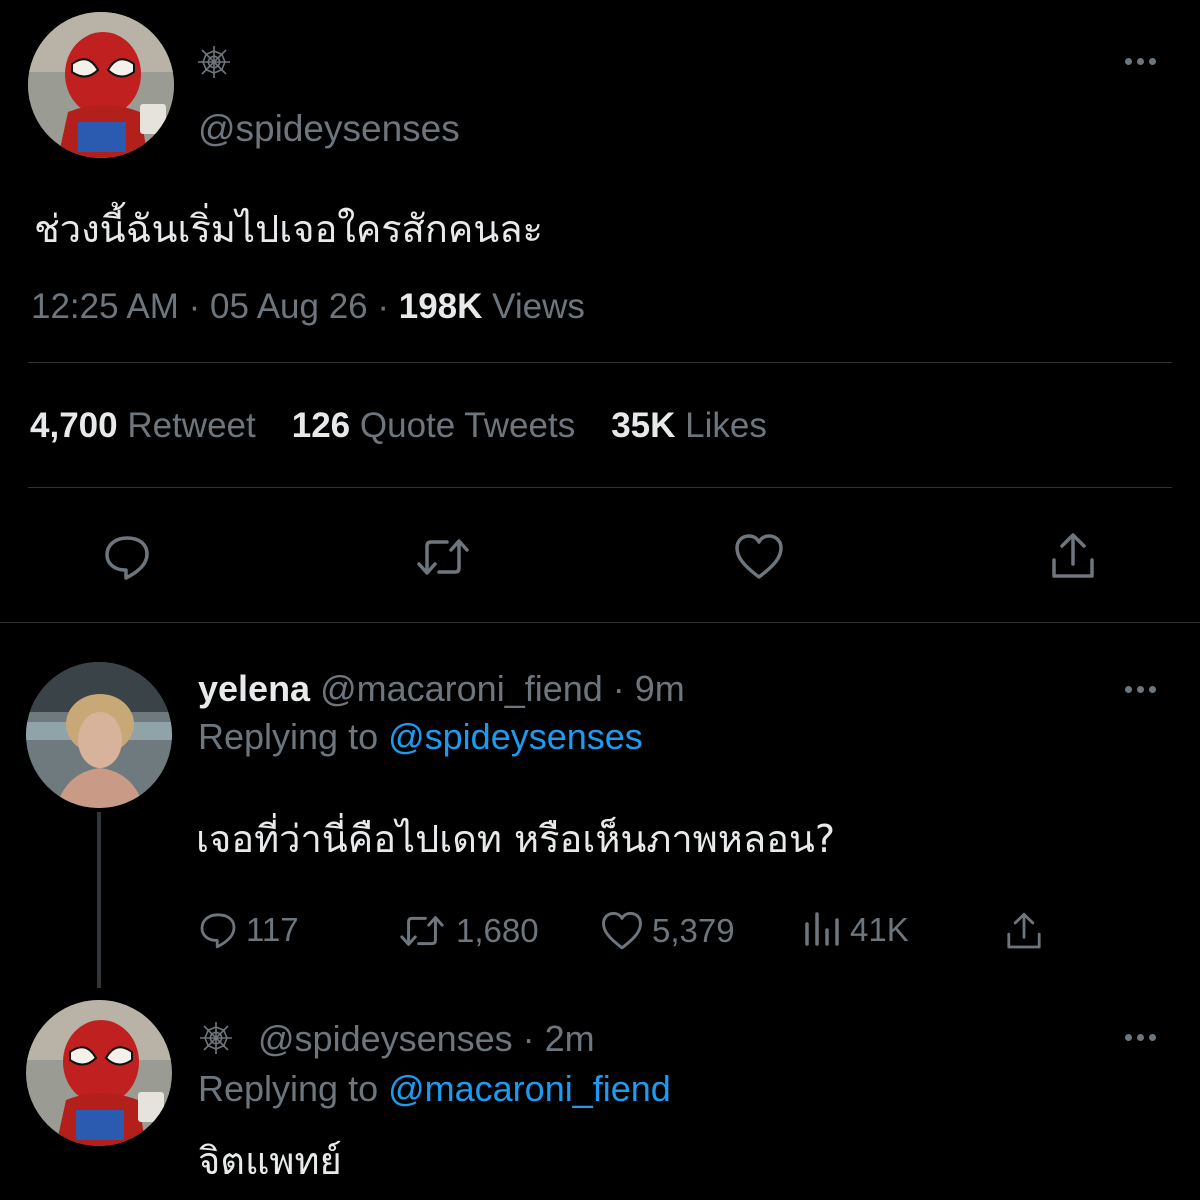 The width and height of the screenshot is (1200, 1200). What do you see at coordinates (502, 688) in the screenshot?
I see `handle-time: @macaroni_fiend · 9m` at bounding box center [502, 688].